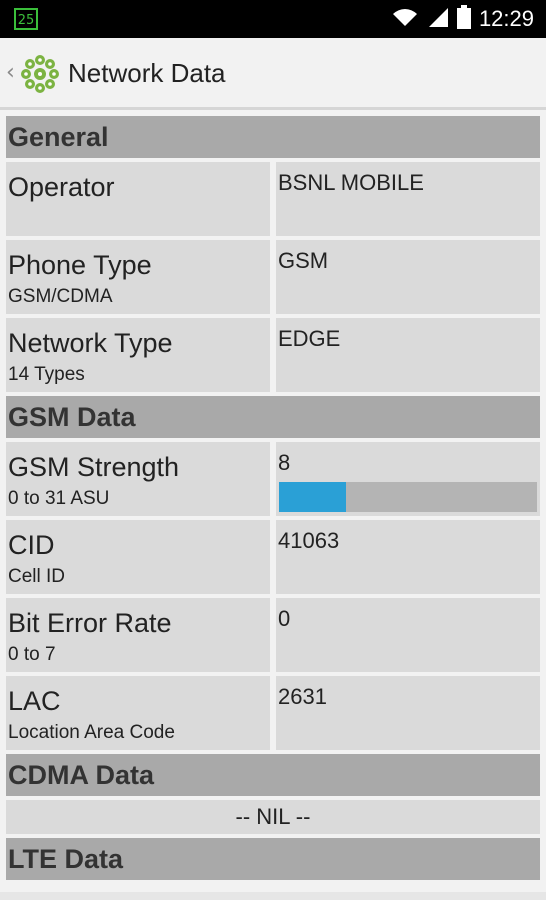 Image resolution: width=546 pixels, height=900 pixels. I want to click on row-label: Phone Type, so click(80, 265).